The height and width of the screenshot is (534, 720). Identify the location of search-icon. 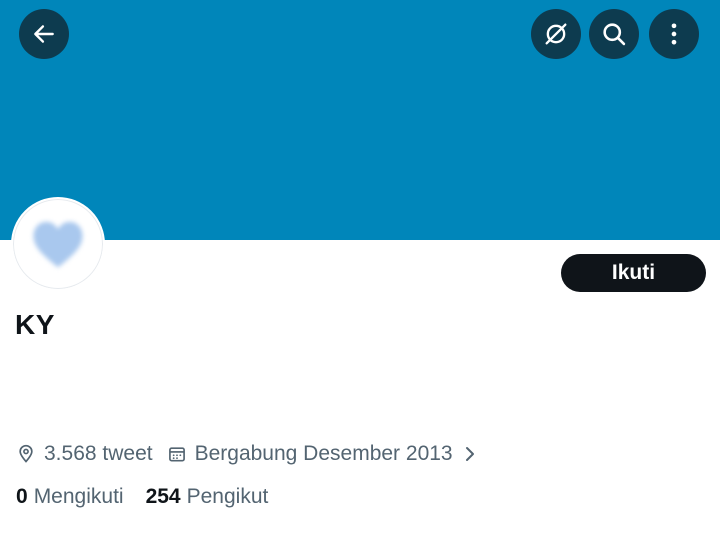
(614, 34).